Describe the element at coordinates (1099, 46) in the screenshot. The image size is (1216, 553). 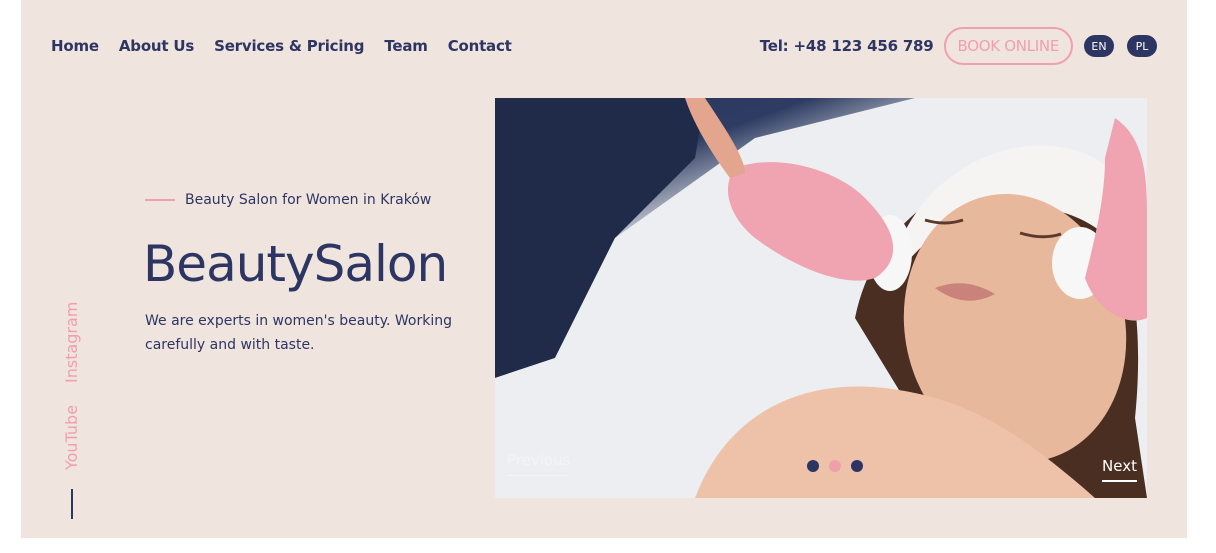
I see `lang-en-button: EN` at that location.